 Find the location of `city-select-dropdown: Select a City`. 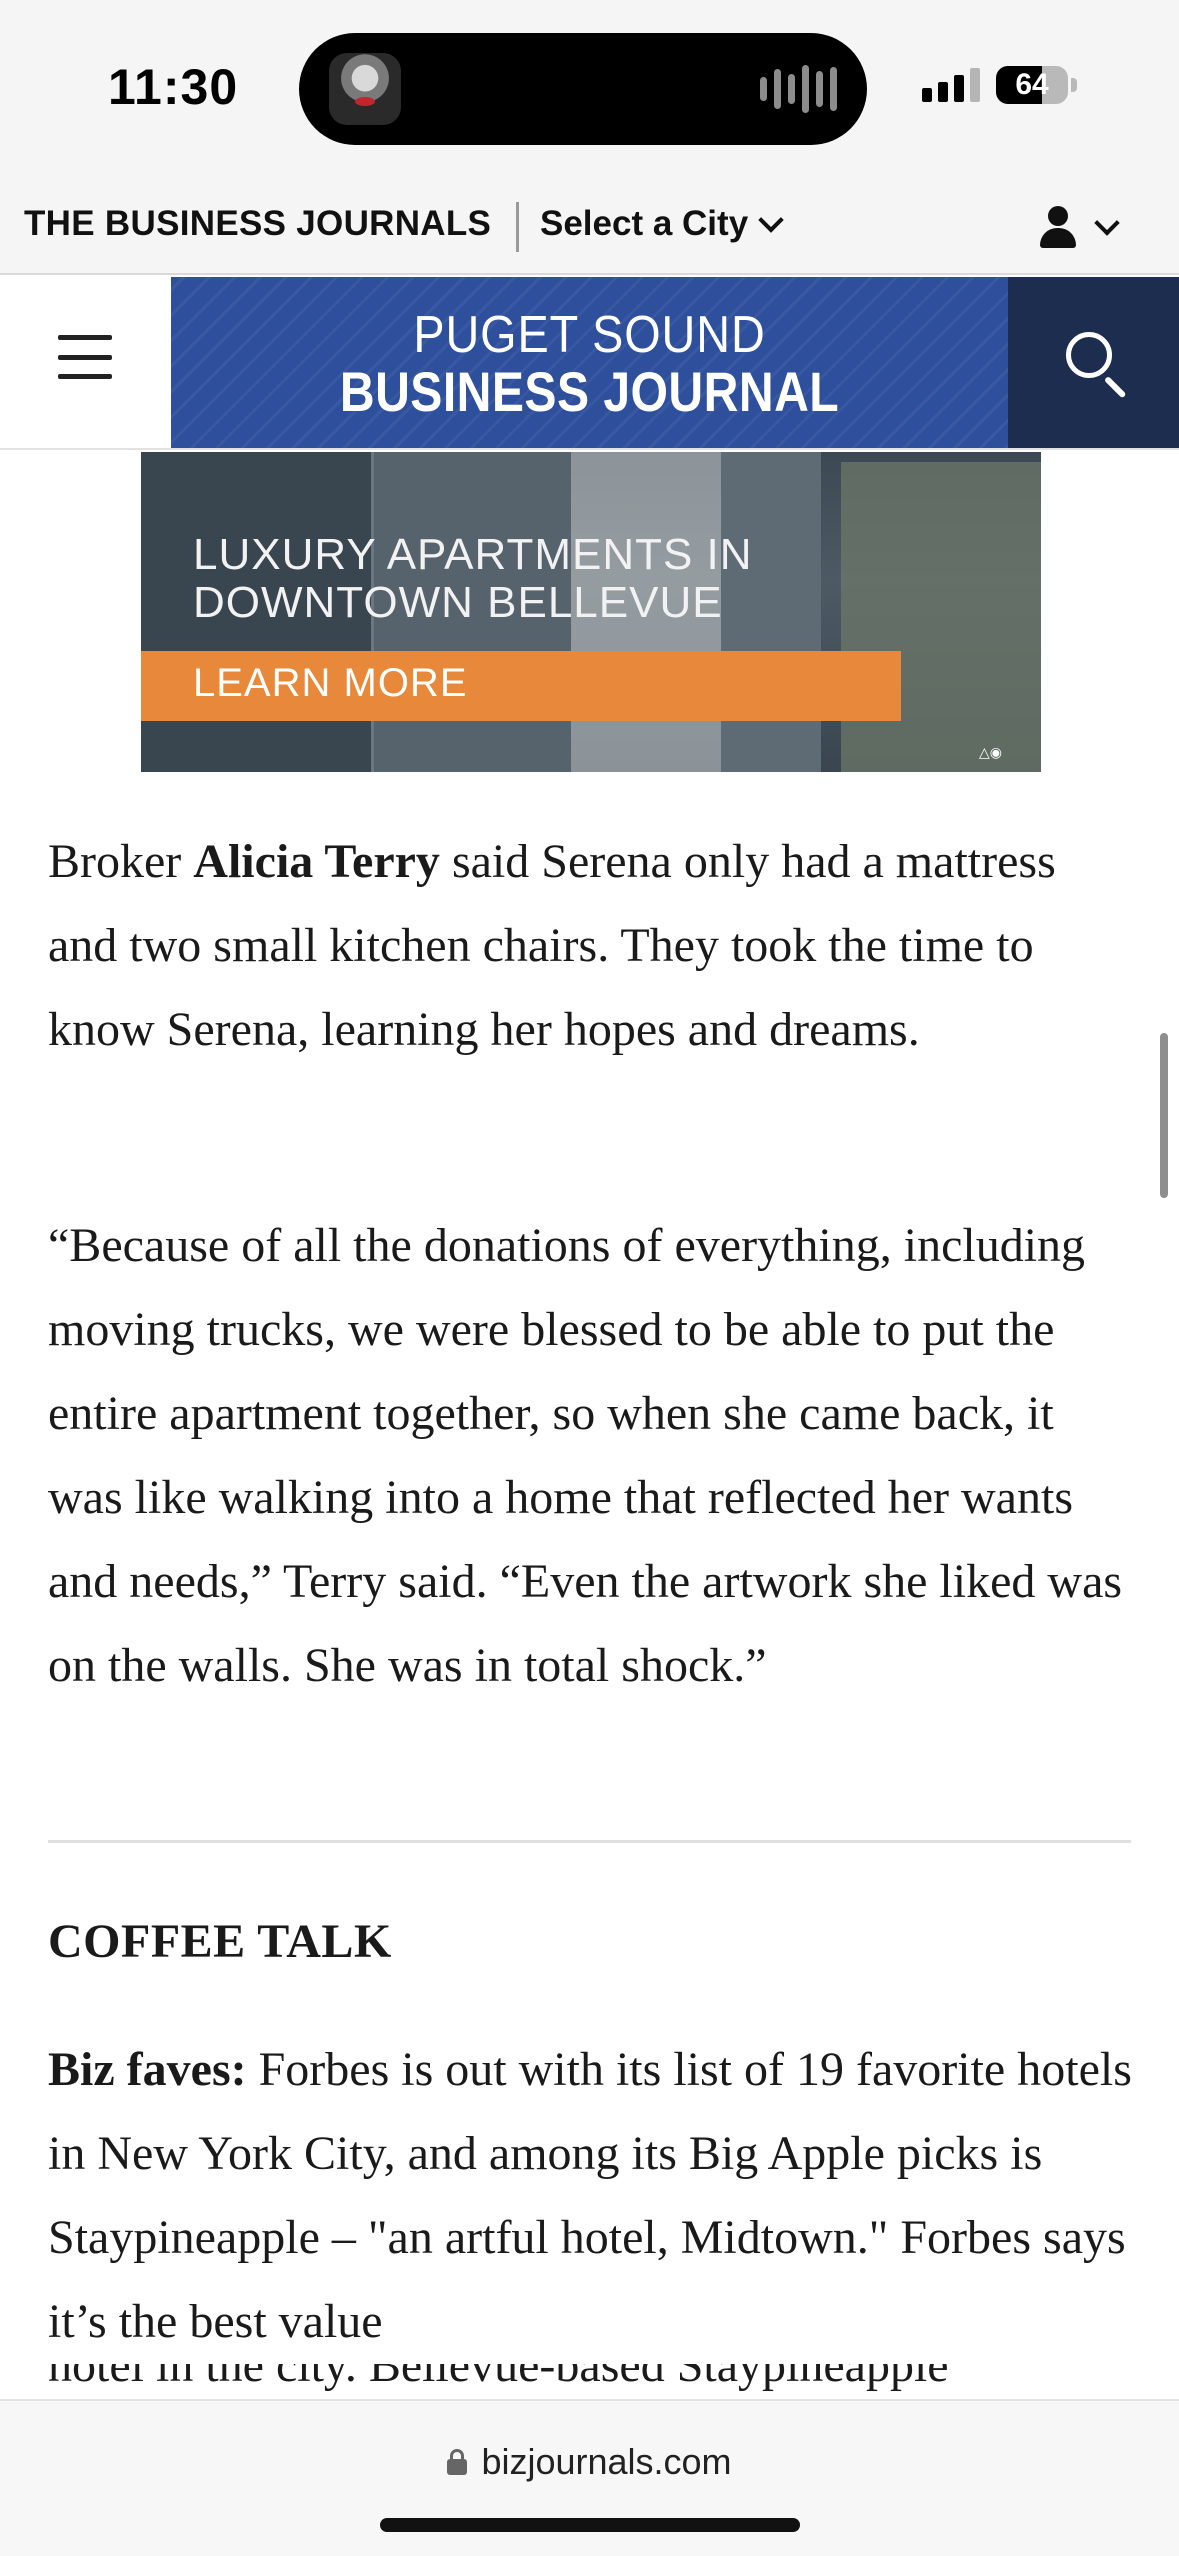

city-select-dropdown: Select a City is located at coordinates (662, 224).